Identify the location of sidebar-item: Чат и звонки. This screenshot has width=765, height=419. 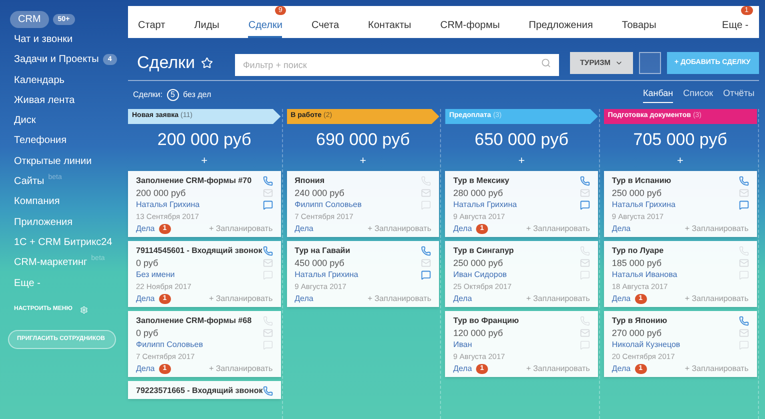
(43, 39).